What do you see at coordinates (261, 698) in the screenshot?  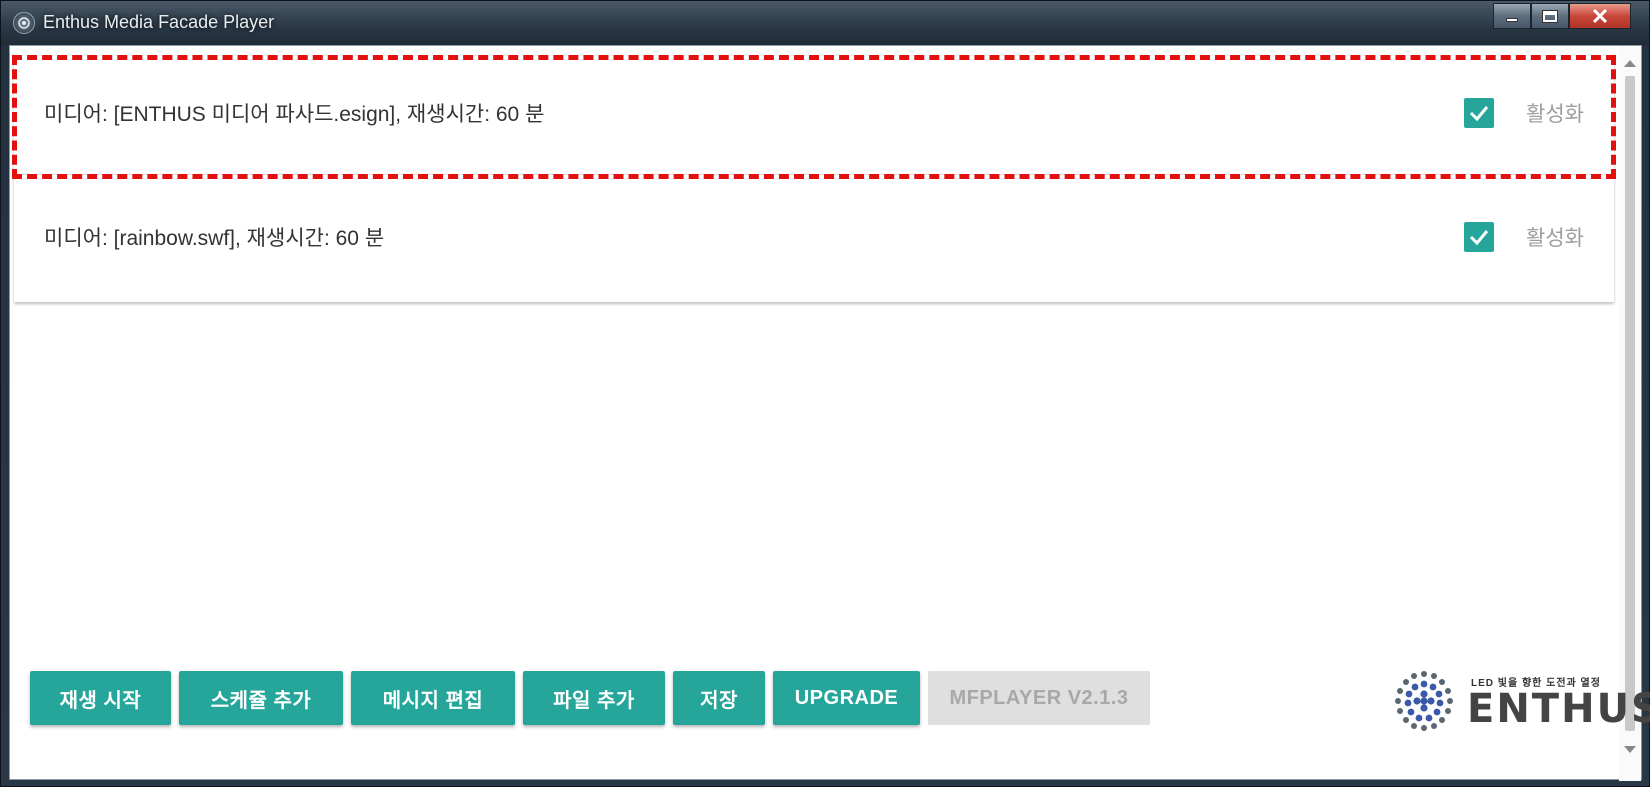 I see `add-schedule-button: 스케쥴 추가` at bounding box center [261, 698].